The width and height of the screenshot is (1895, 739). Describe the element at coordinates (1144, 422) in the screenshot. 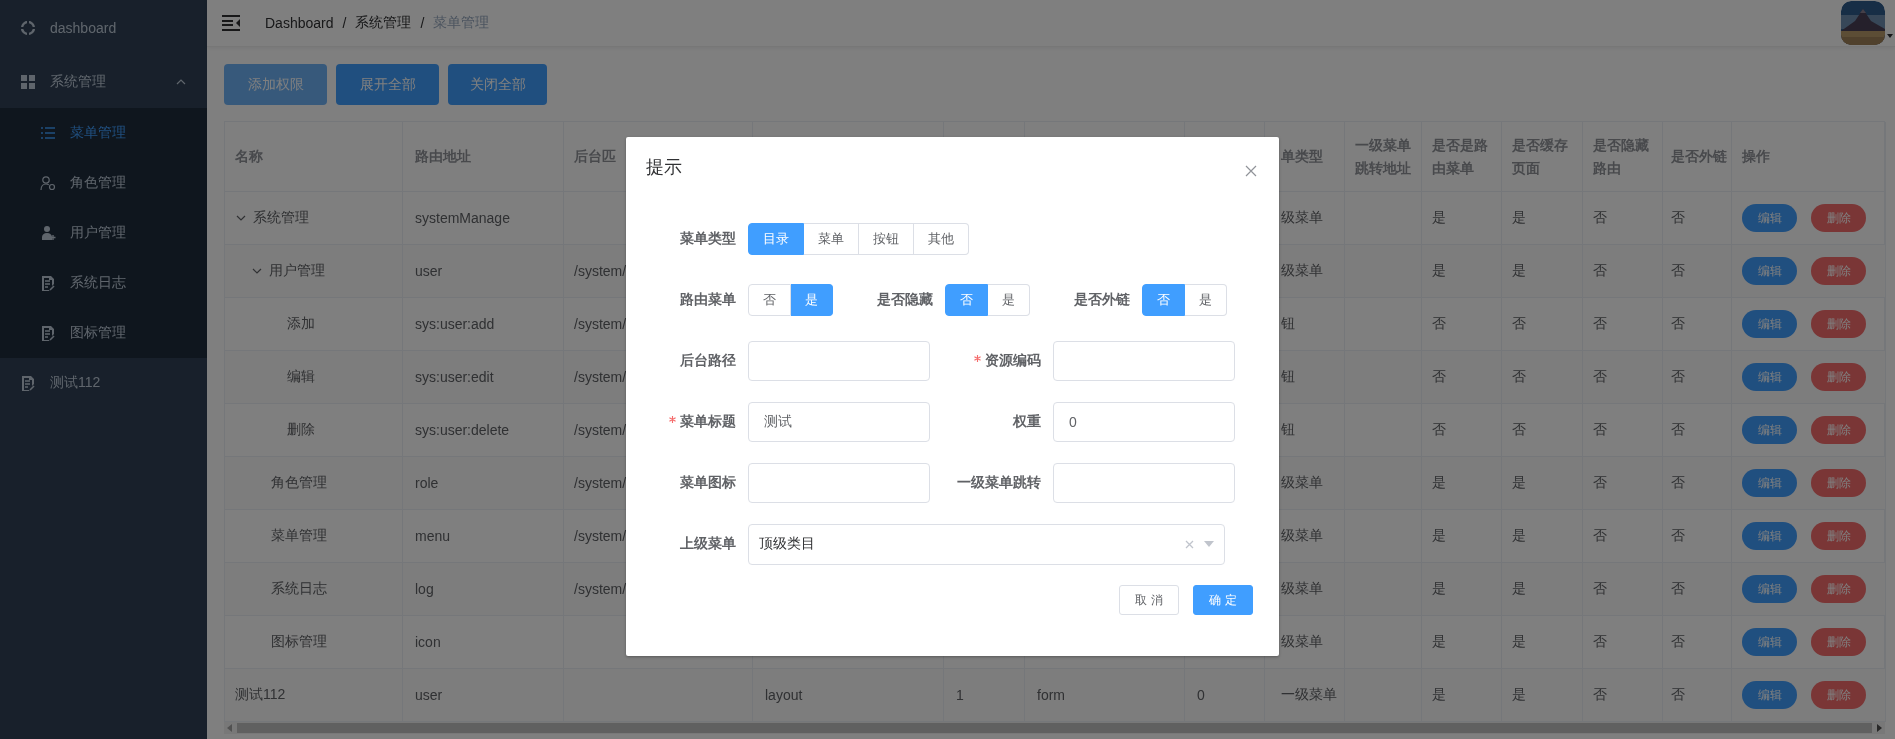

I see `text-field: 0` at that location.